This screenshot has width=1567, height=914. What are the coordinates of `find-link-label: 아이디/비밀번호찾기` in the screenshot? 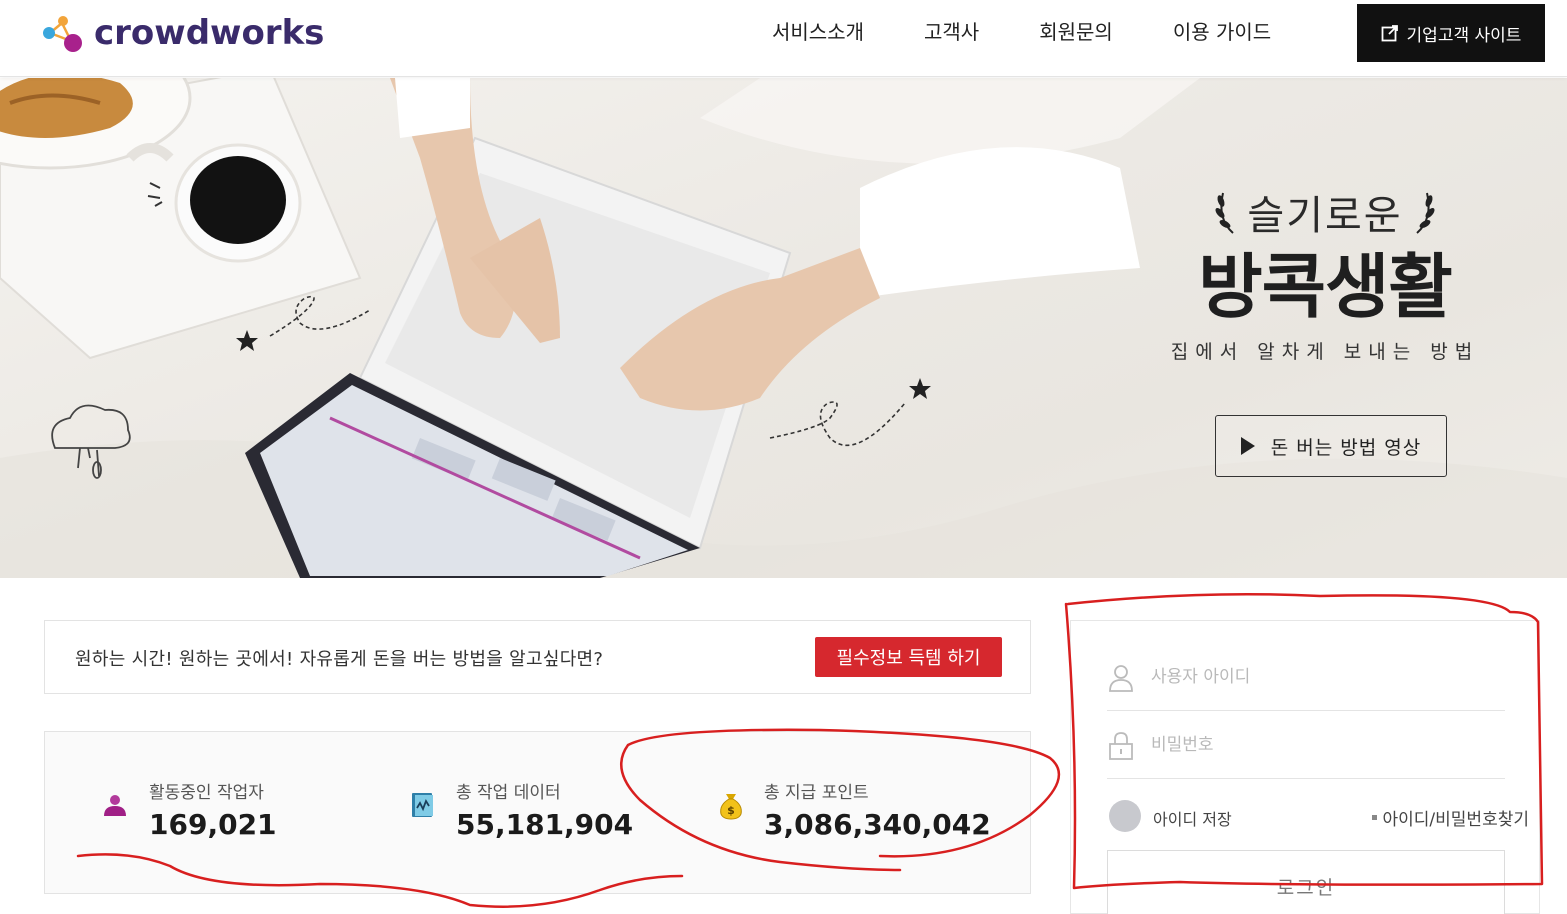 It's located at (1456, 820).